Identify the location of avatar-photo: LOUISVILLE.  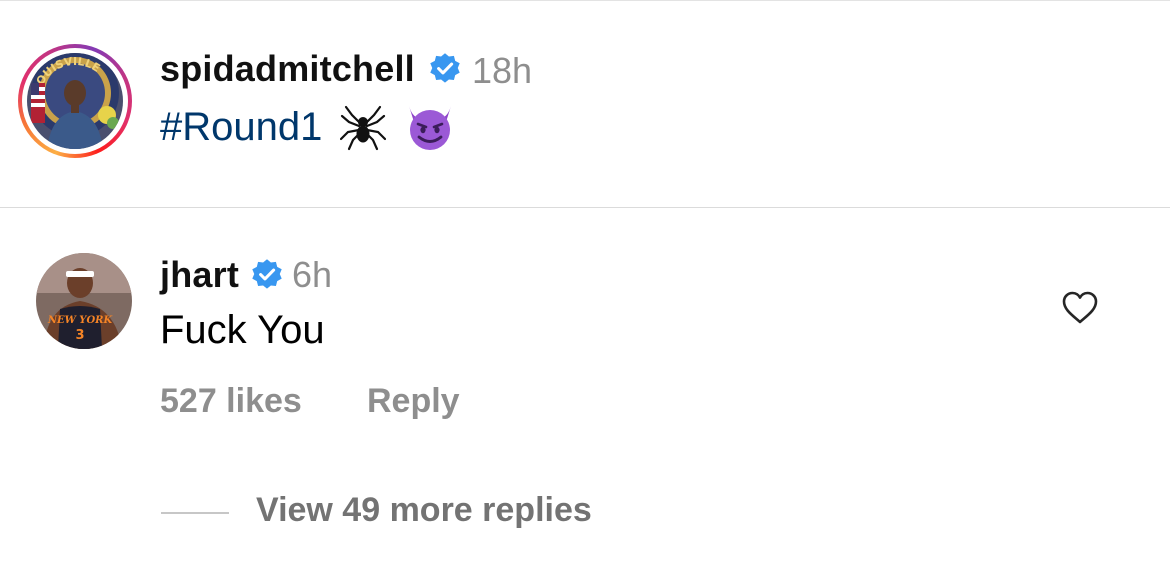
(75, 101).